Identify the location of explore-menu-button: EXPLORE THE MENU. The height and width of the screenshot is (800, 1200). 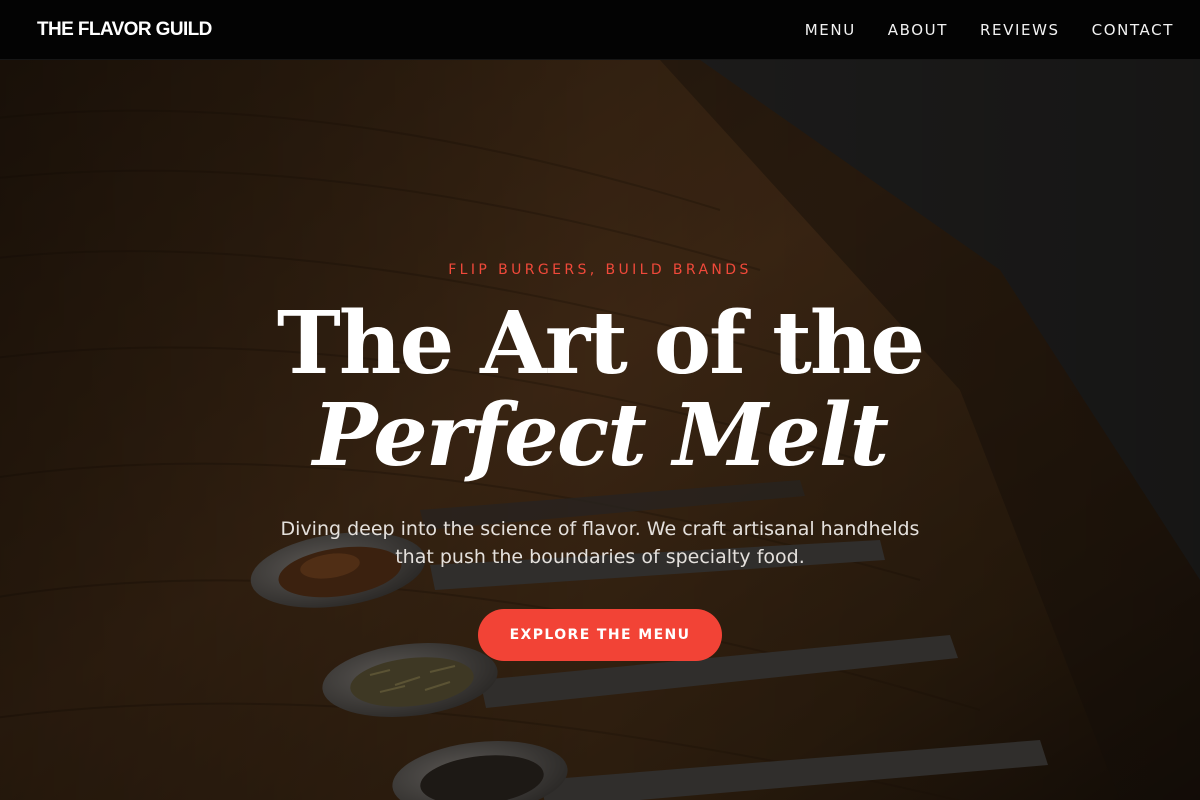
(600, 635).